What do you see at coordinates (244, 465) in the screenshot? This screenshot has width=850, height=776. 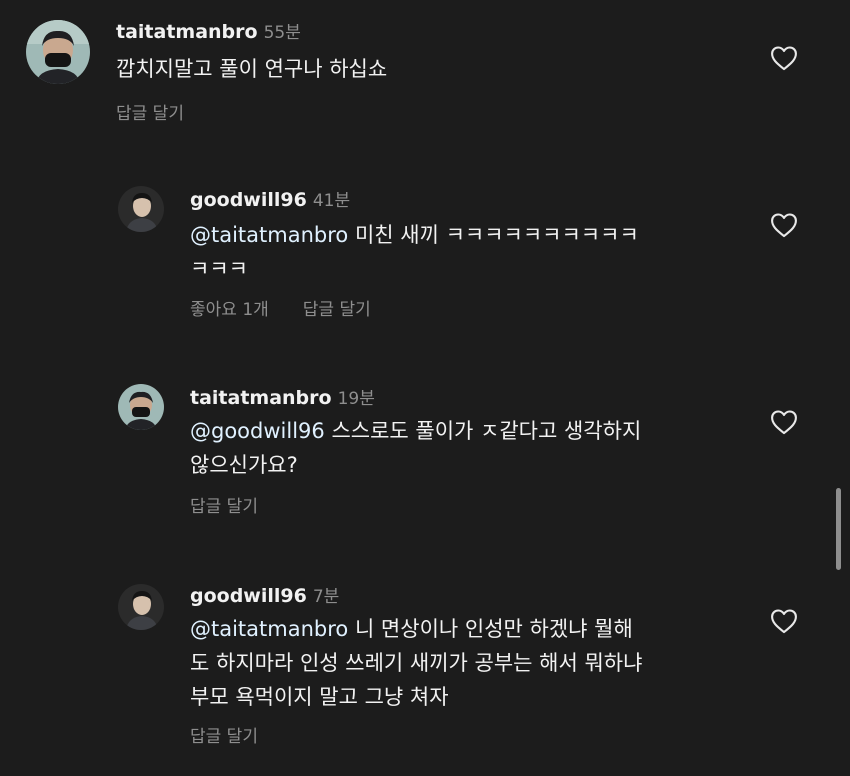 I see `comment-line: 않으신가요?` at bounding box center [244, 465].